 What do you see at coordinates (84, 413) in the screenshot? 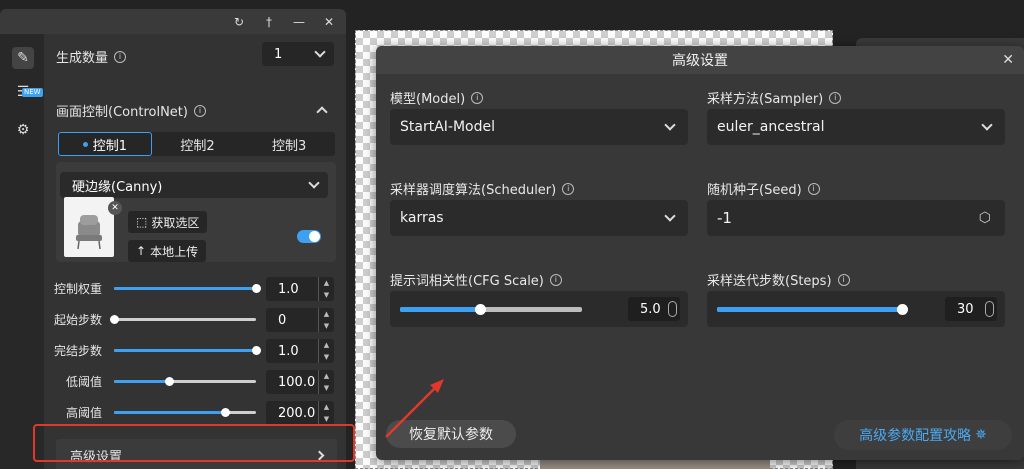
I see `slider-label: 高阈值` at bounding box center [84, 413].